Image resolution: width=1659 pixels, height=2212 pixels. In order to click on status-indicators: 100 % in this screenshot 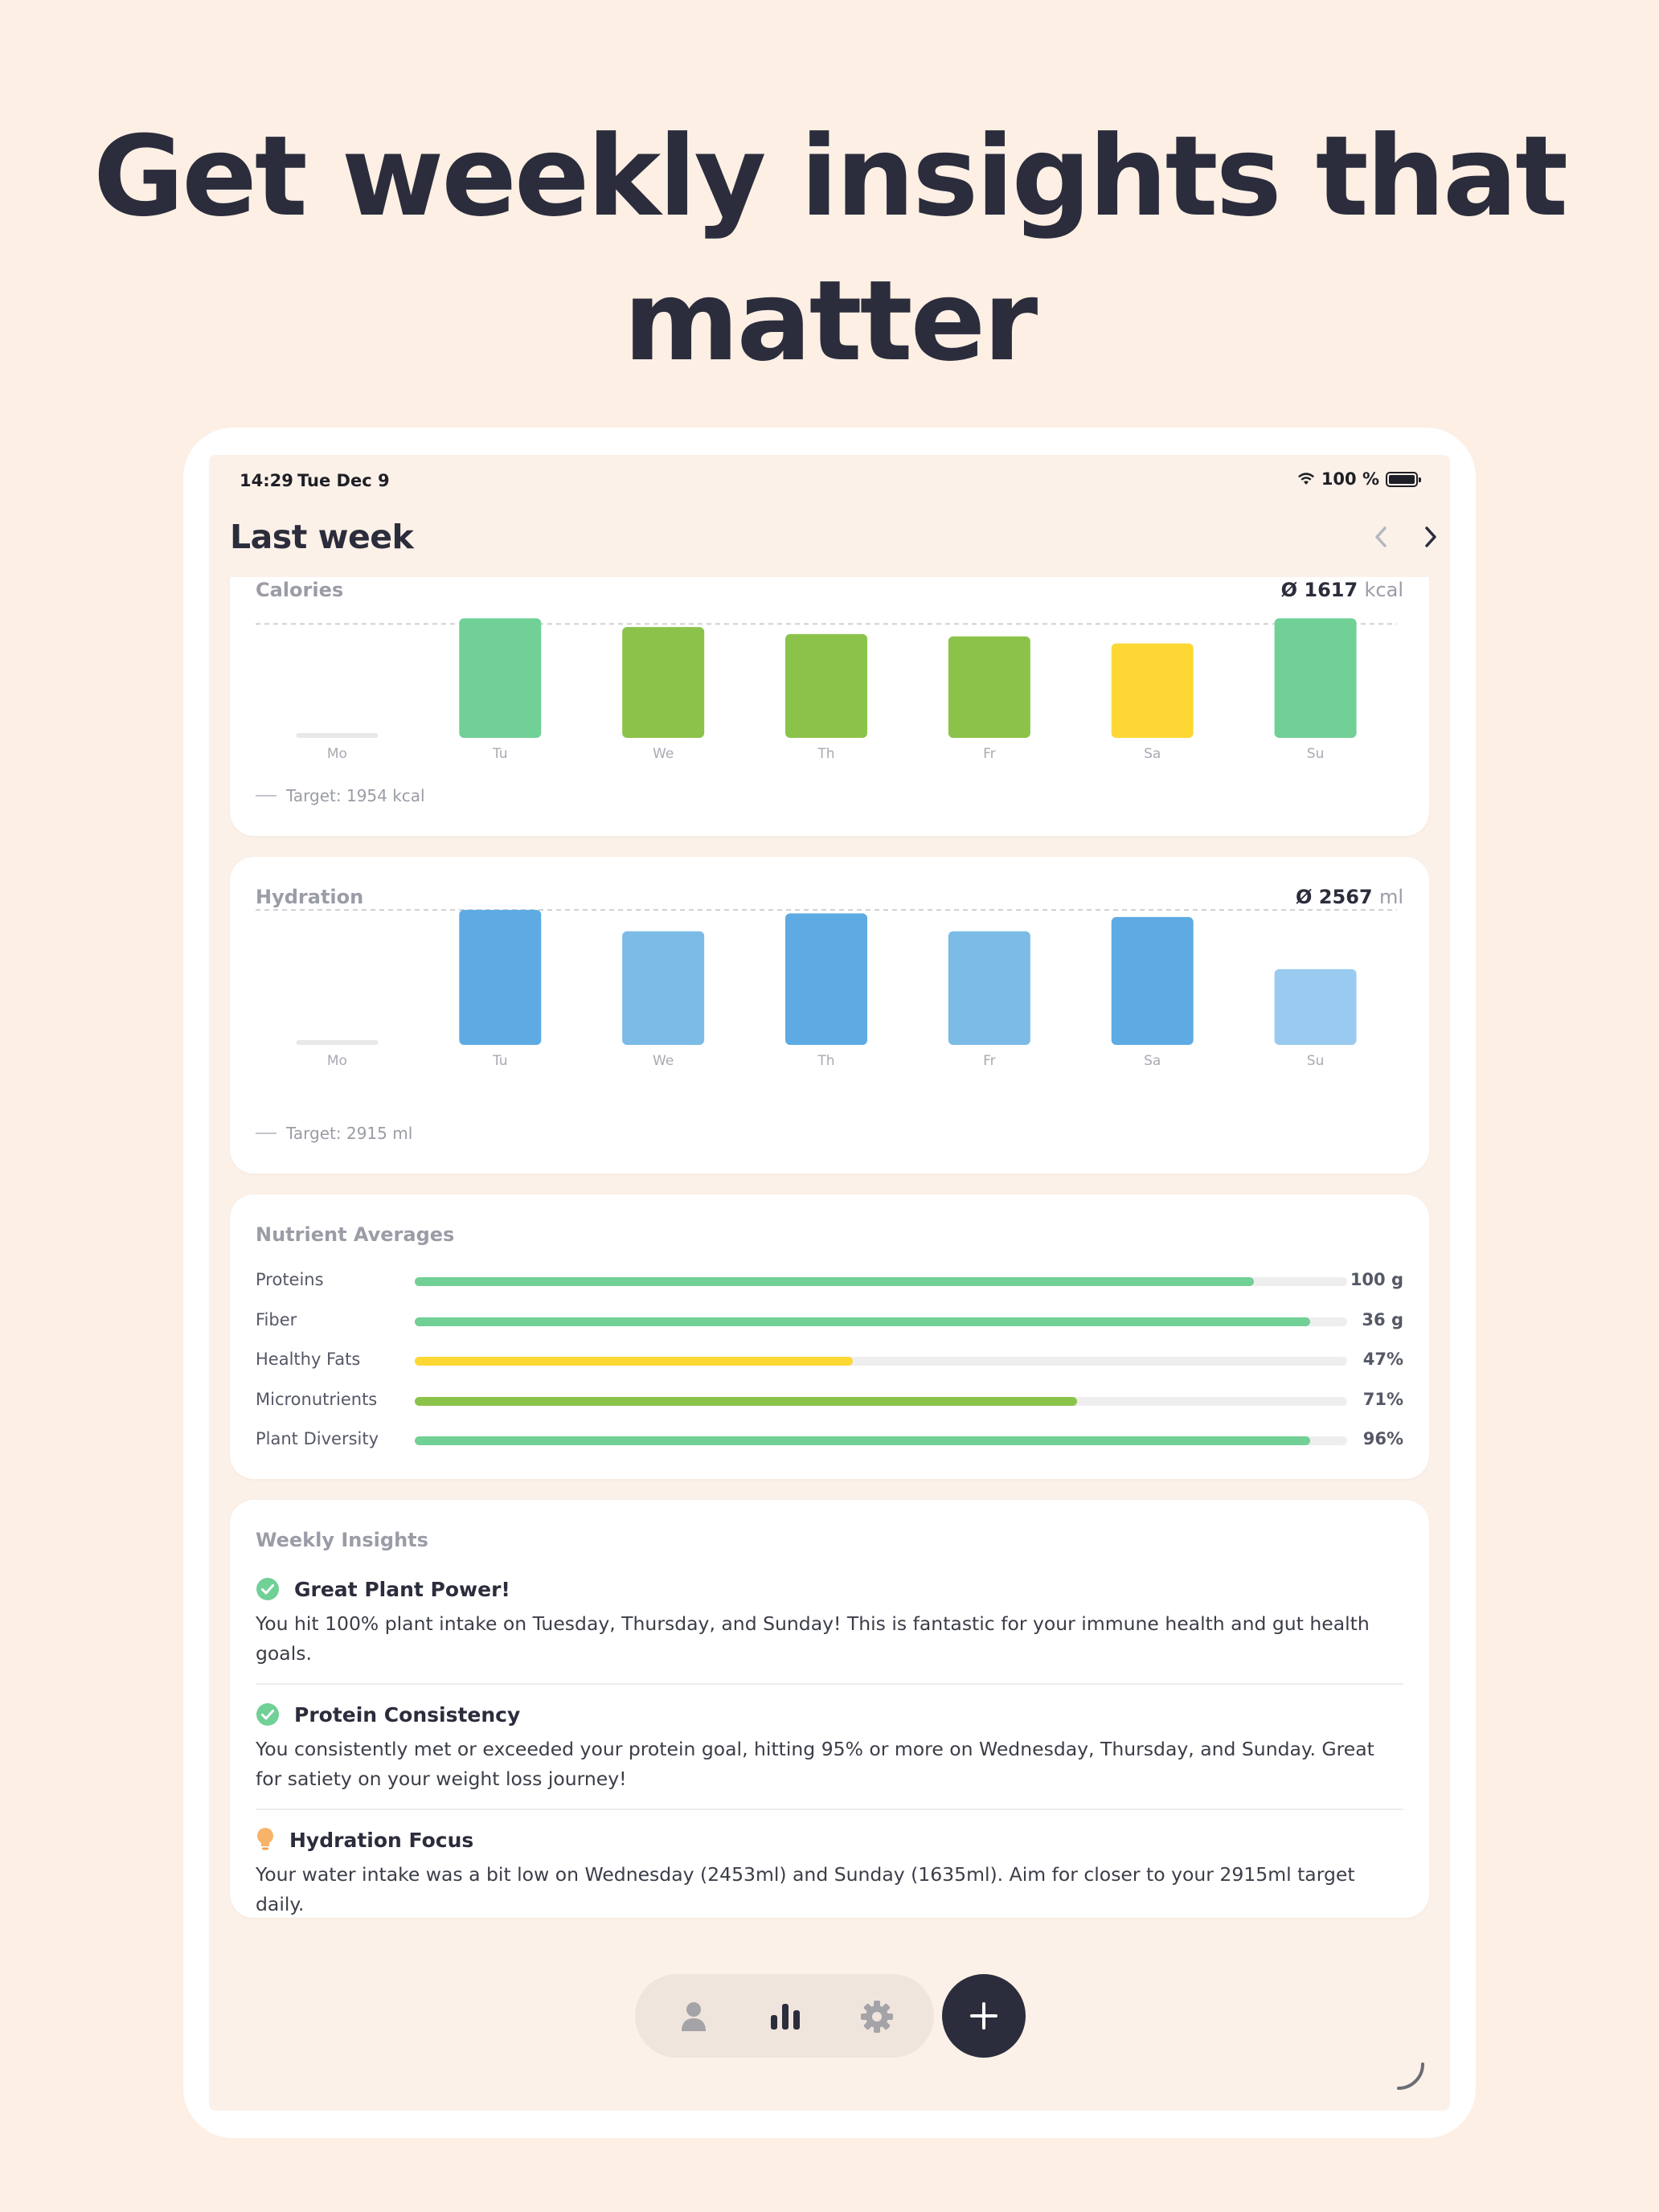, I will do `click(1359, 479)`.